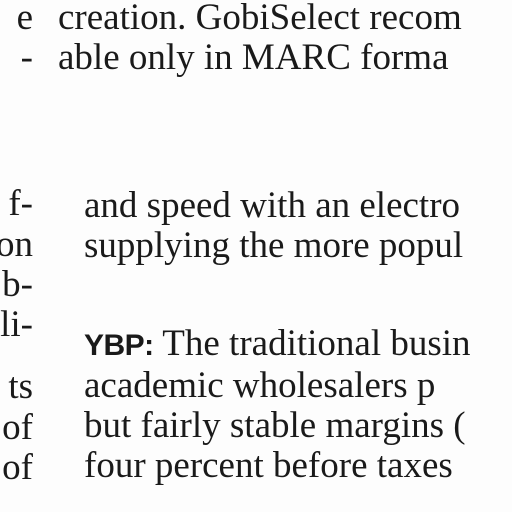  I want to click on left-fragment: li-, so click(16, 324).